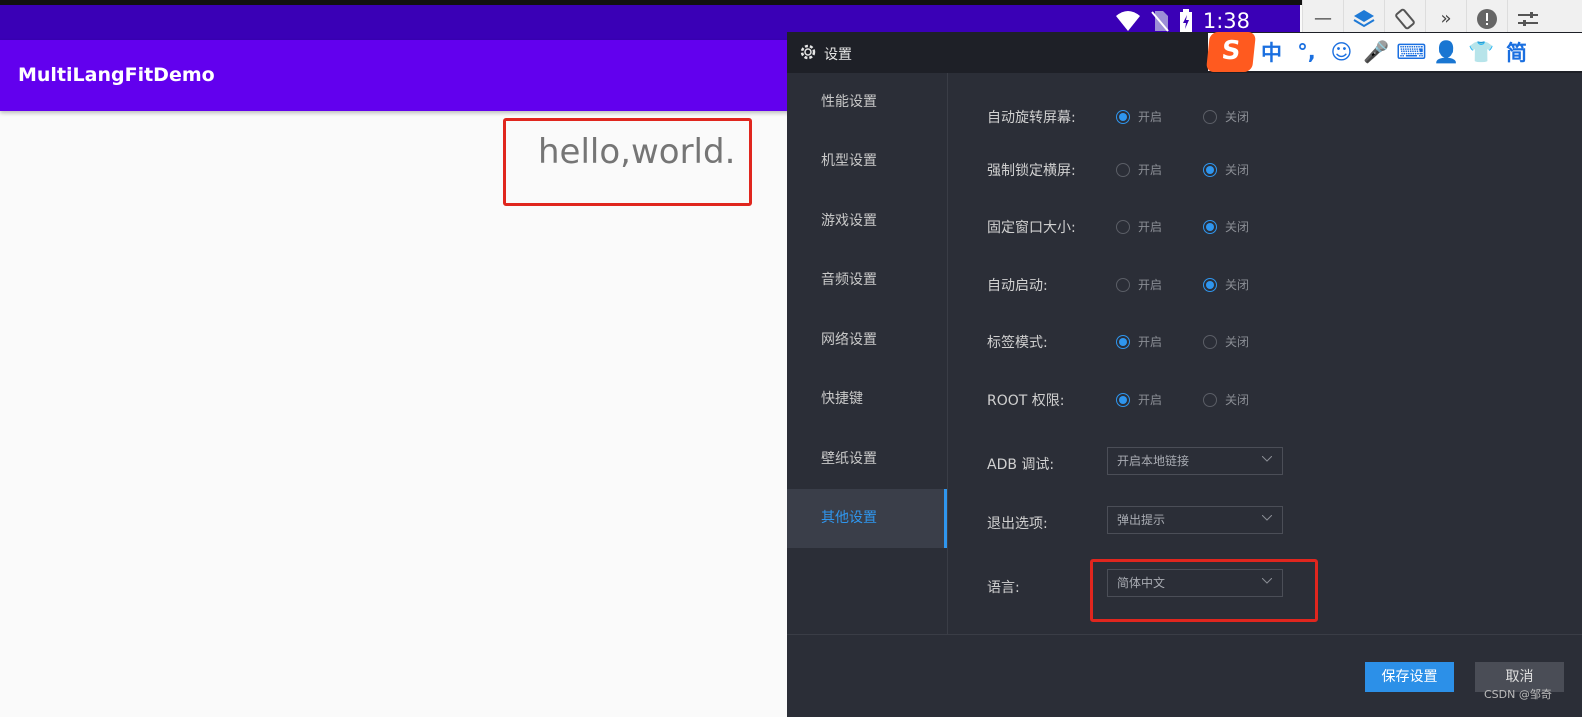 The height and width of the screenshot is (717, 1582). What do you see at coordinates (627, 162) in the screenshot?
I see `highlight-box-hello` at bounding box center [627, 162].